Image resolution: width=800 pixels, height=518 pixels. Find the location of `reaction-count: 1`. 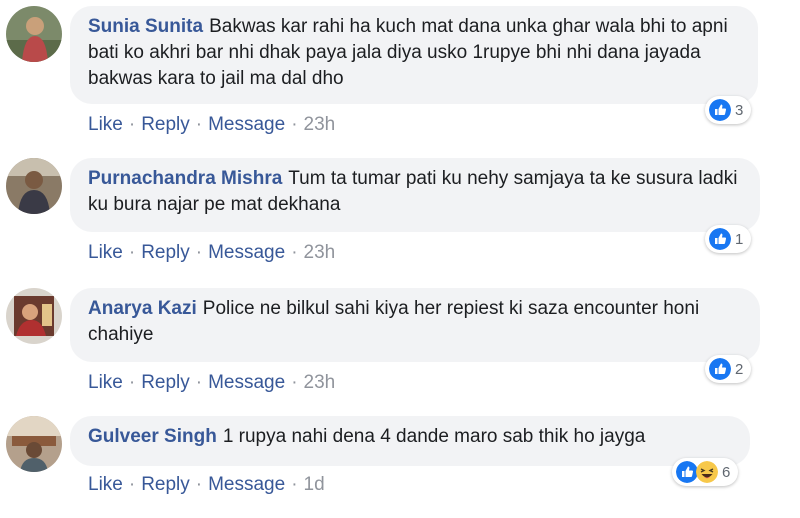

reaction-count: 1 is located at coordinates (739, 239).